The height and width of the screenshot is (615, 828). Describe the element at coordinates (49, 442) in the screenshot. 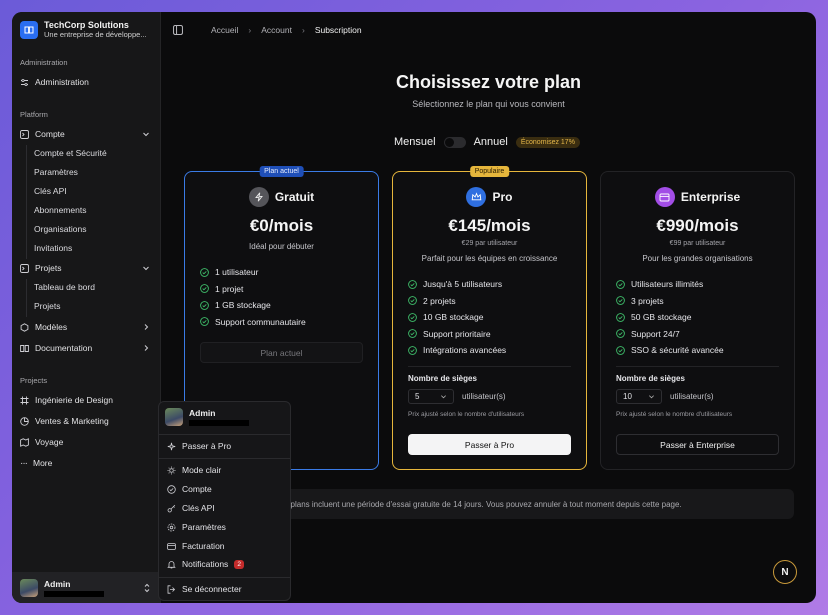

I see `sidebar-item-label: Voyage` at that location.